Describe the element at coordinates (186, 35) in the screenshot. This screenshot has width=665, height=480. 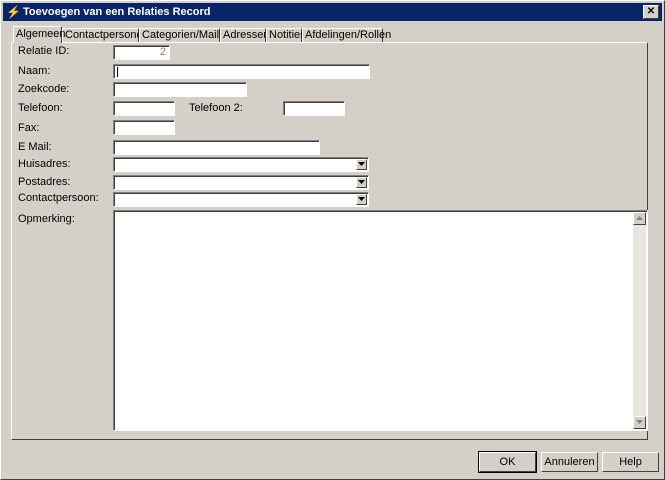
I see `tab-categorien-mailing: Categorien/Mailing` at that location.